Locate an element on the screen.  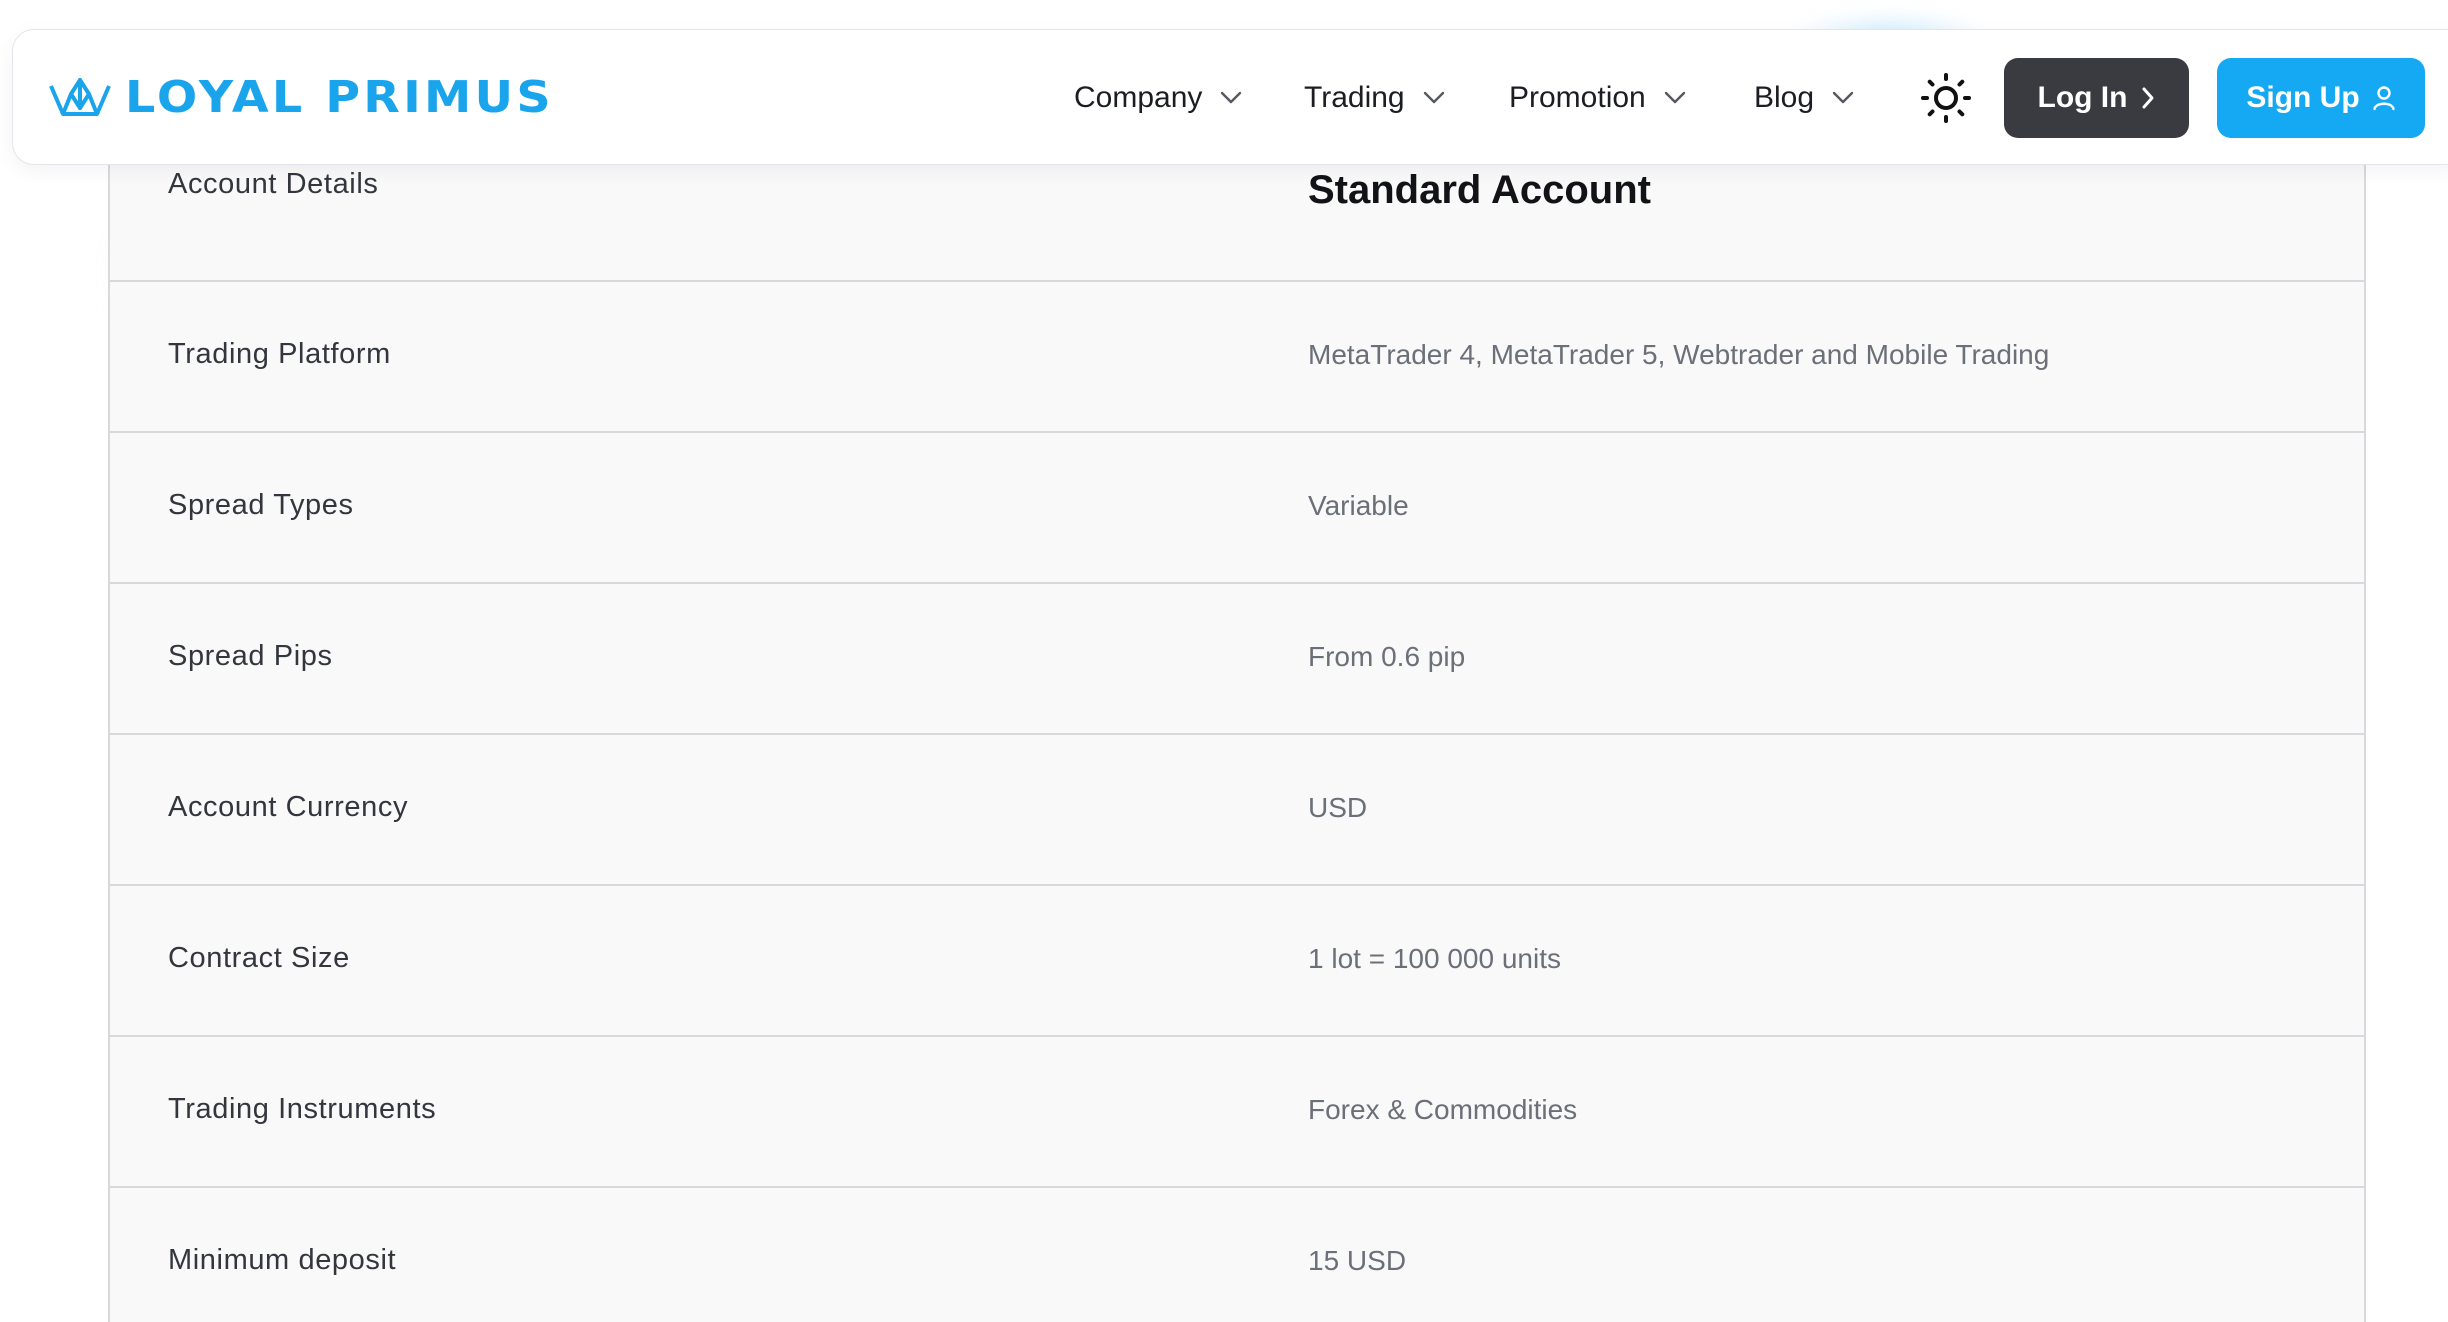
nav-company: Company is located at coordinates (1158, 98).